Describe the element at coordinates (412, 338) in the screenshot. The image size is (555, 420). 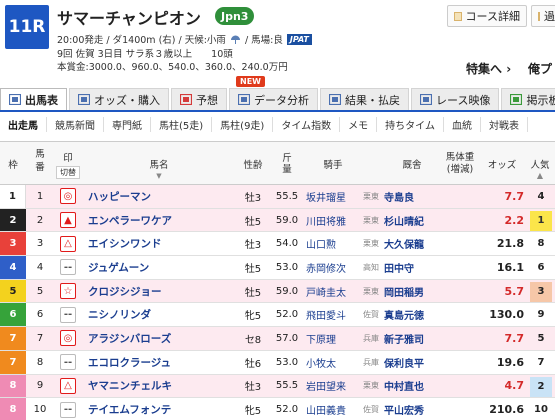
I see `trainer-link: 新子雅司` at that location.